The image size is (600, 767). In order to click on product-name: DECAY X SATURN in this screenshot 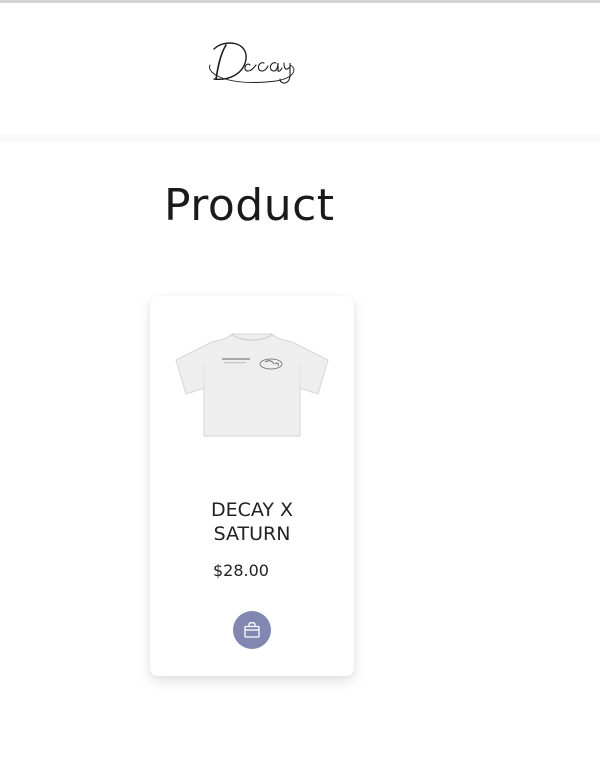, I will do `click(252, 522)`.